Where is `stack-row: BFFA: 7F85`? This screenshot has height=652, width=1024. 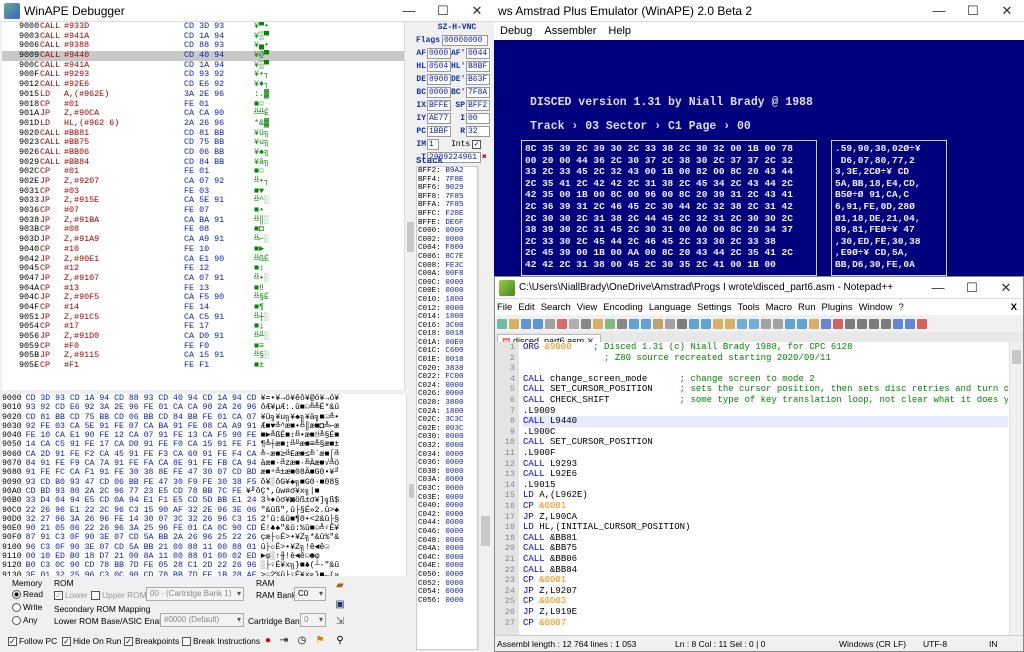
stack-row: BFFA: 7F85 is located at coordinates (447, 205).